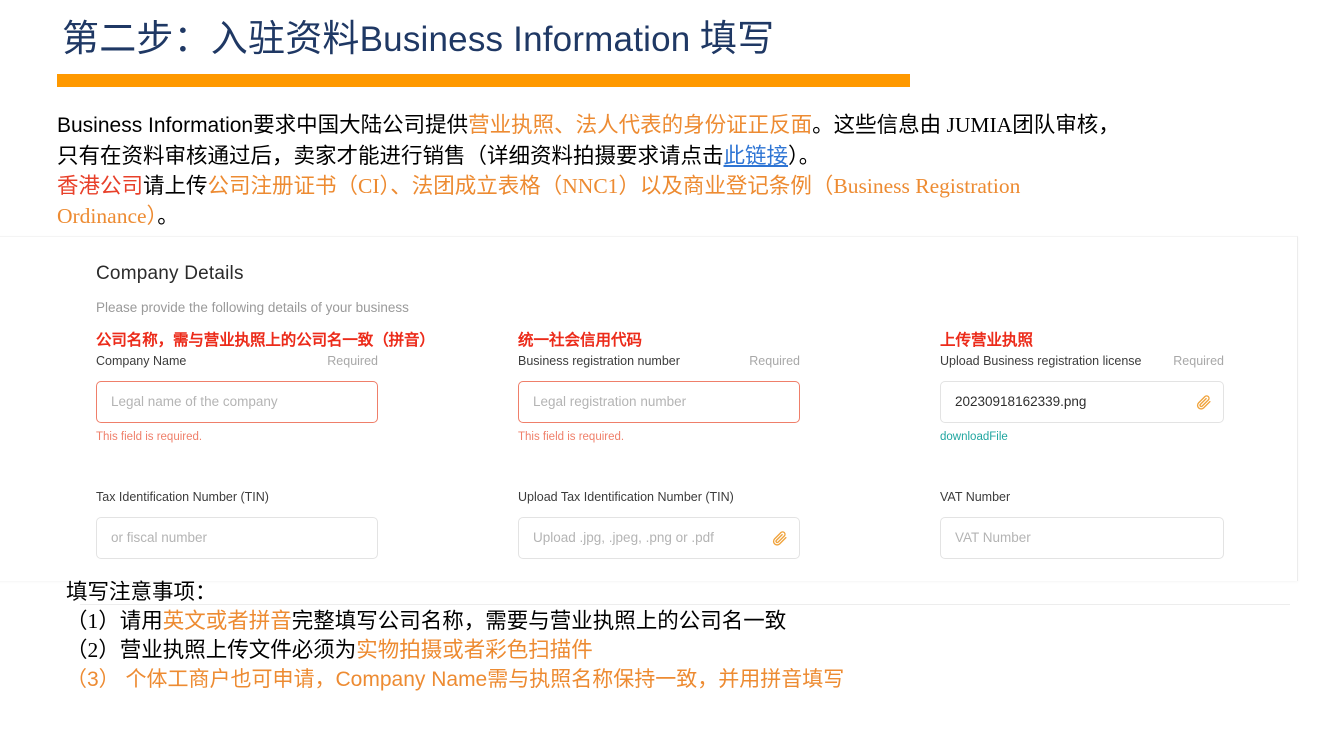 This screenshot has height=750, width=1333. What do you see at coordinates (107, 216) in the screenshot?
I see `intro-line-4-latin: Ordinance）` at bounding box center [107, 216].